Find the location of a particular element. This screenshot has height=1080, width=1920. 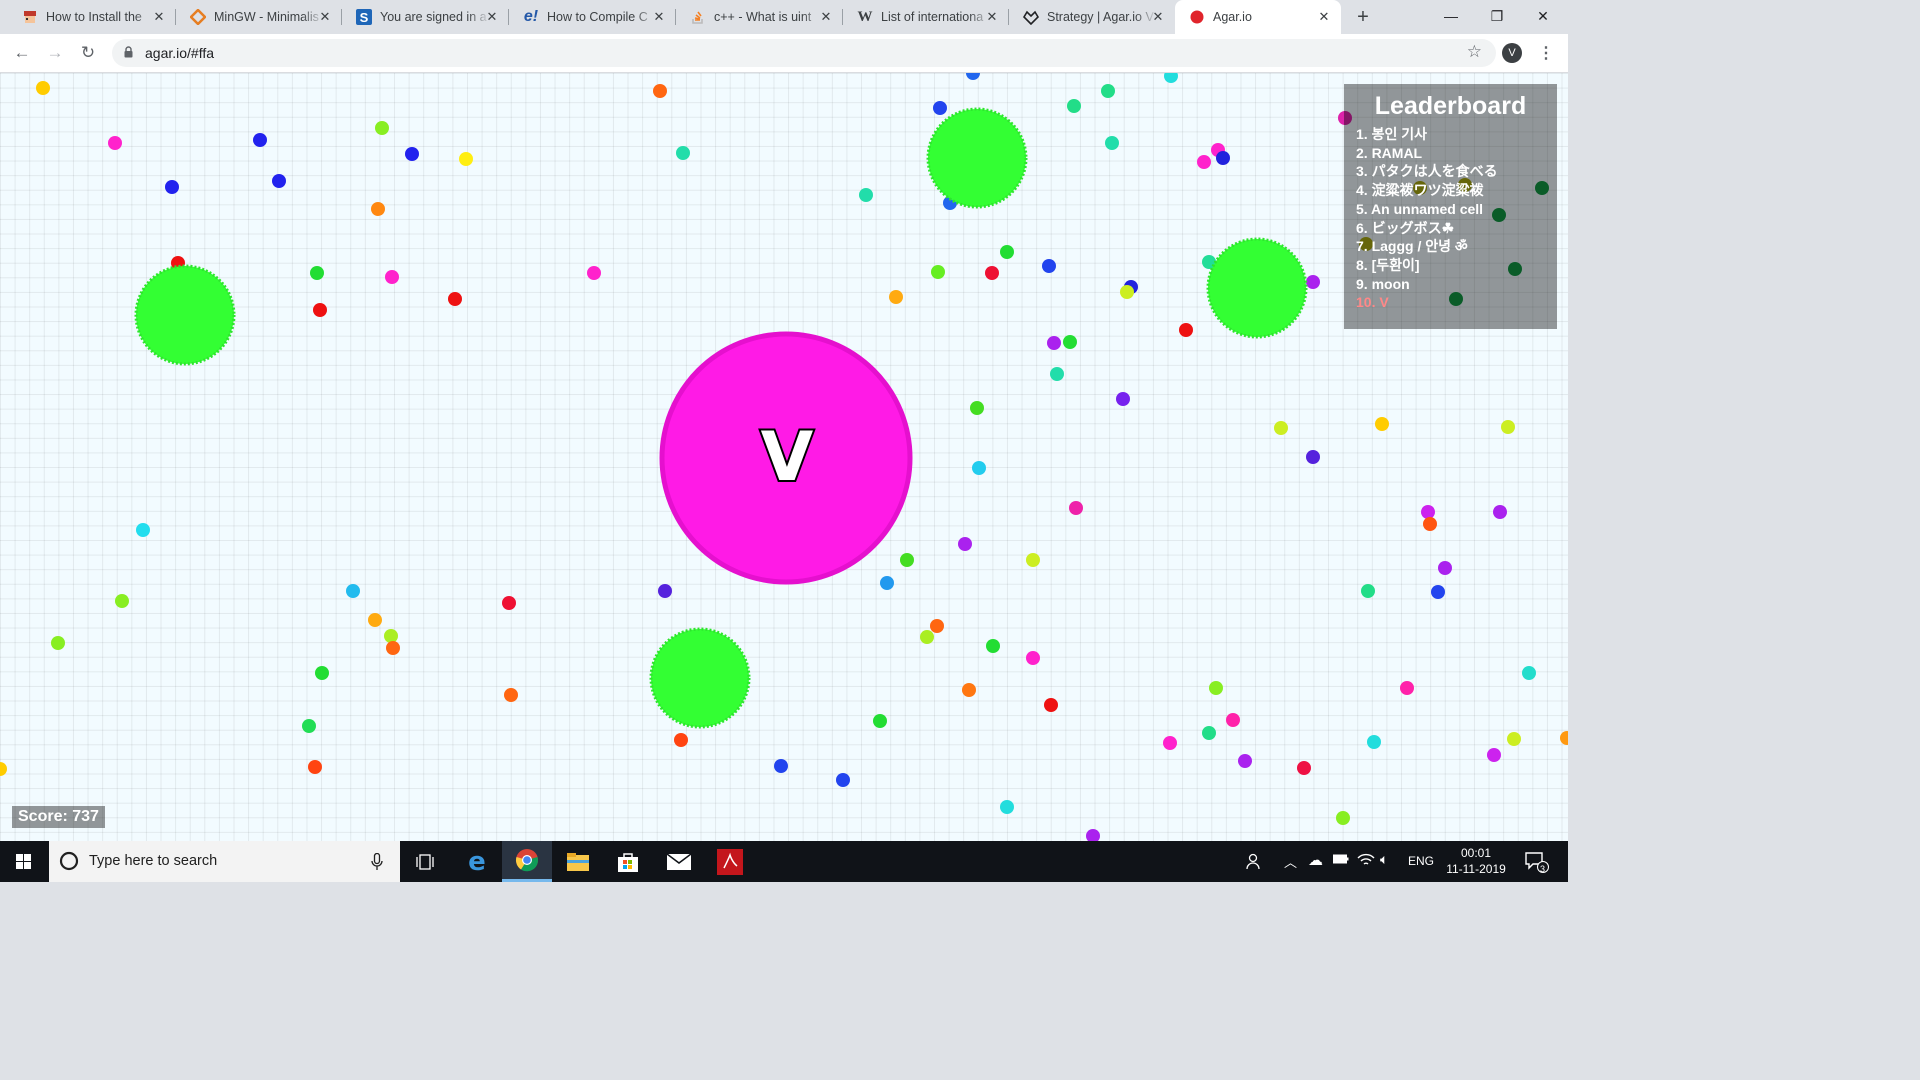

chrome-icon is located at coordinates (527, 860).